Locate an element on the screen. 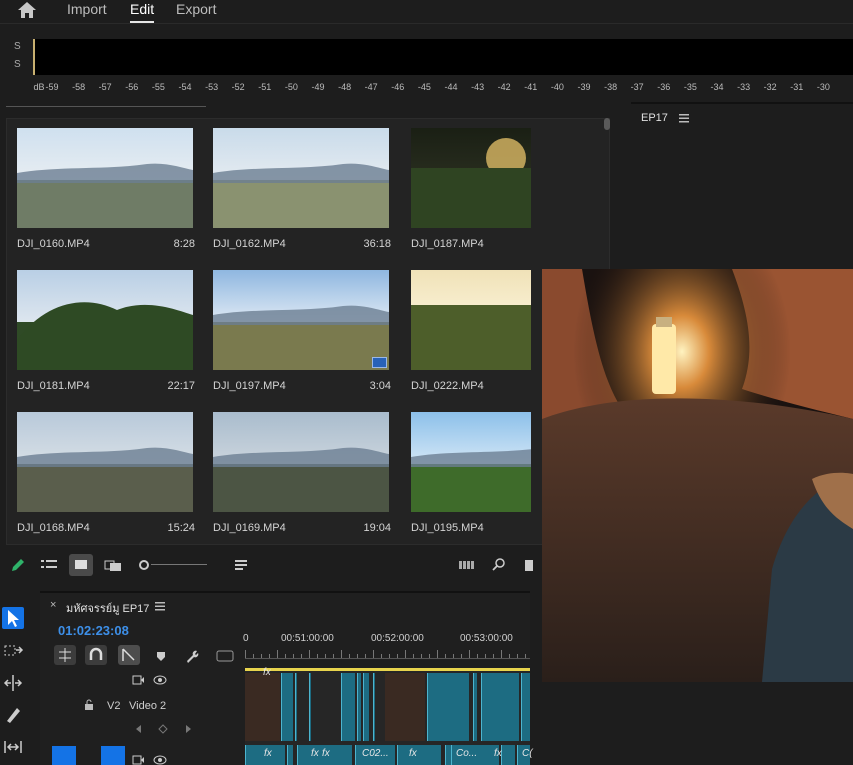 This screenshot has height=765, width=853. clip-item: DJI_0181.MP4 22:17 is located at coordinates (106, 334).